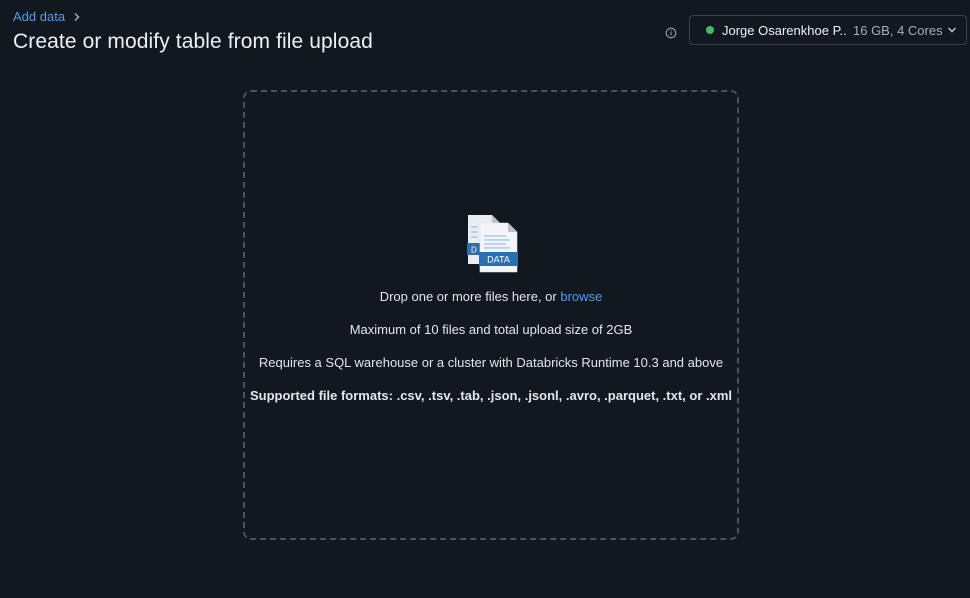 This screenshot has width=970, height=598. What do you see at coordinates (39, 16) in the screenshot?
I see `breadcrumb-add-data-link: Add data` at bounding box center [39, 16].